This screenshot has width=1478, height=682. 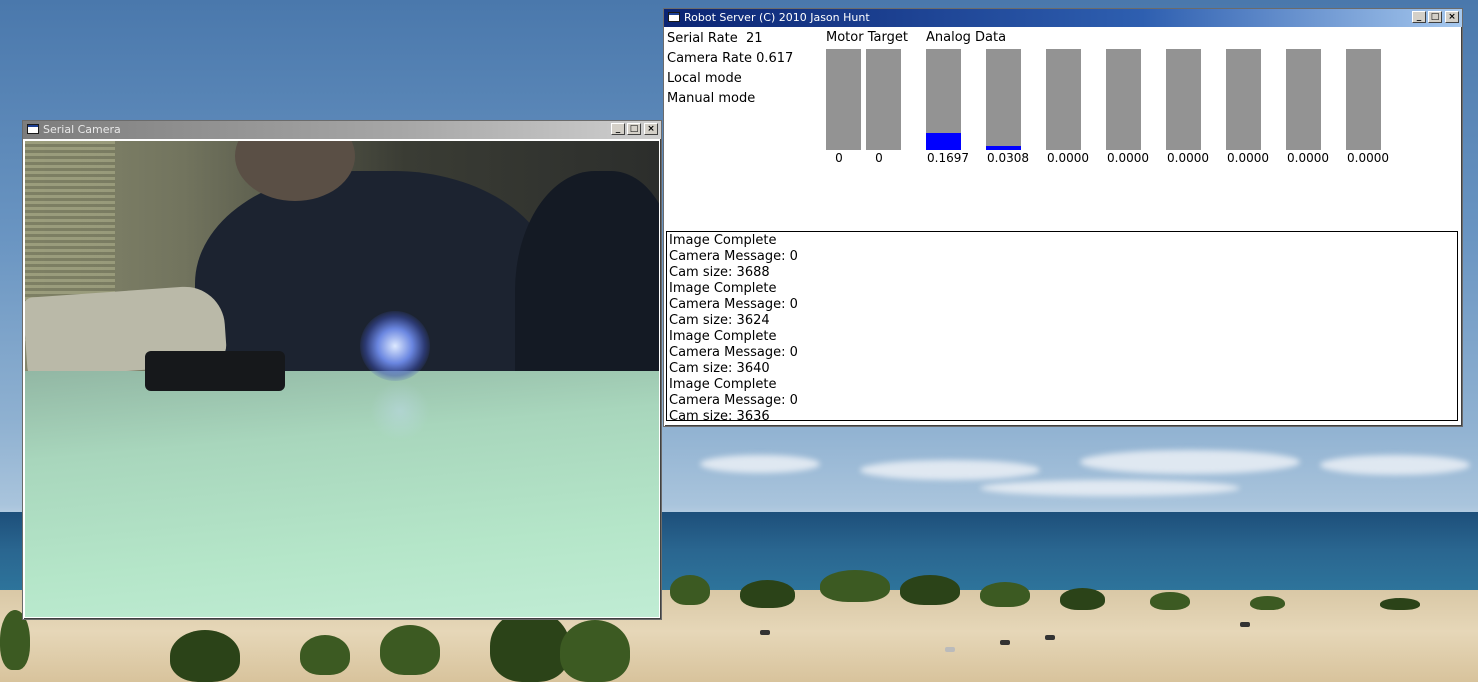 I want to click on motor-value-2: 0, so click(x=879, y=158).